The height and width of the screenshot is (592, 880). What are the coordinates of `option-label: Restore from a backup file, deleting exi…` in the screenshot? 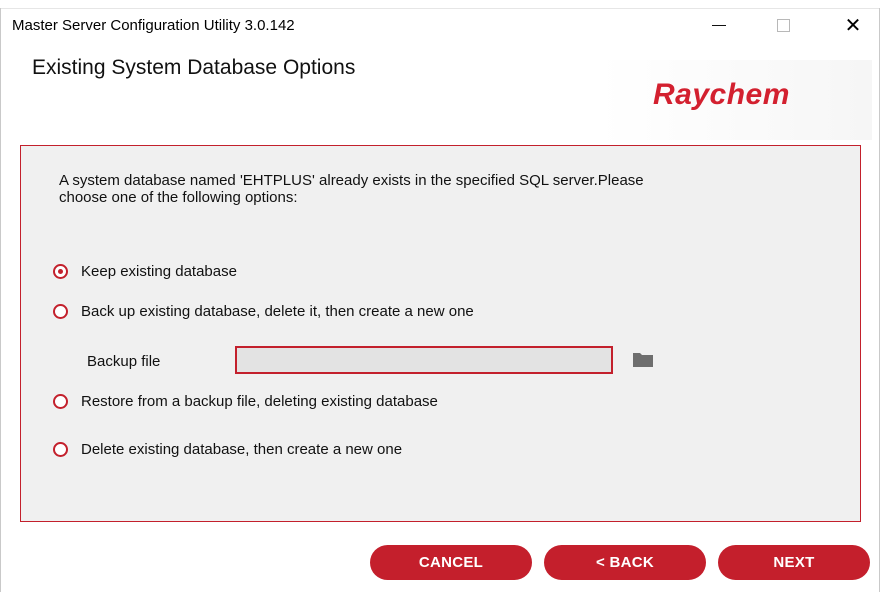 It's located at (259, 401).